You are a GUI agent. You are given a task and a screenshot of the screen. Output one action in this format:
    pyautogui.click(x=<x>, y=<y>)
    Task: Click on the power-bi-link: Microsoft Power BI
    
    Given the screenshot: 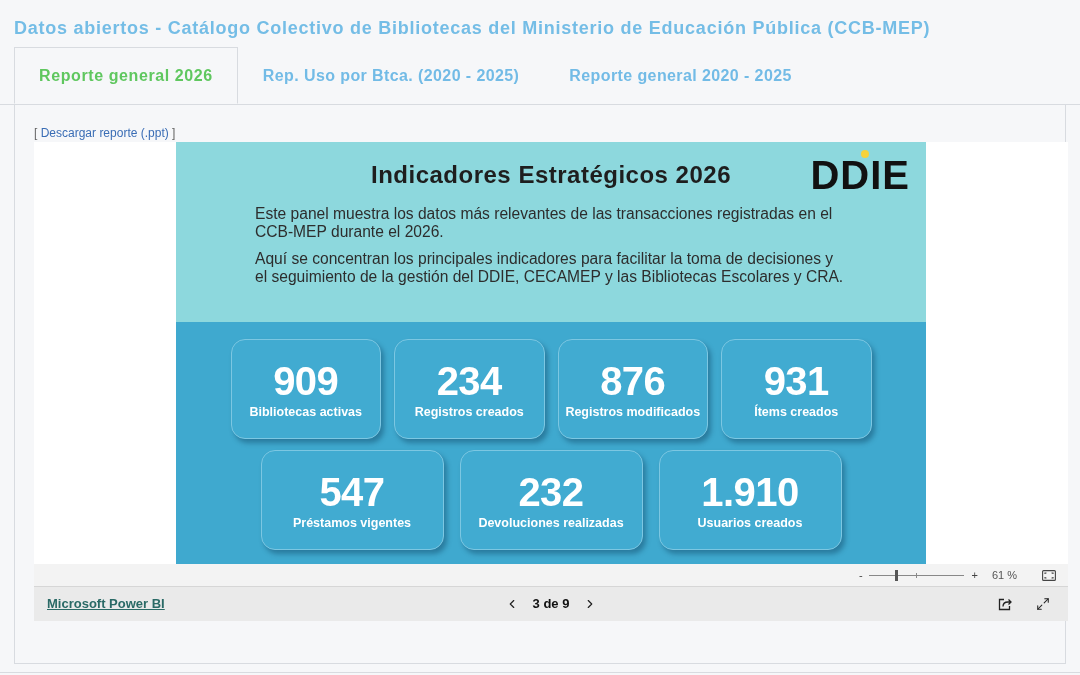 What is the action you would take?
    pyautogui.click(x=106, y=604)
    